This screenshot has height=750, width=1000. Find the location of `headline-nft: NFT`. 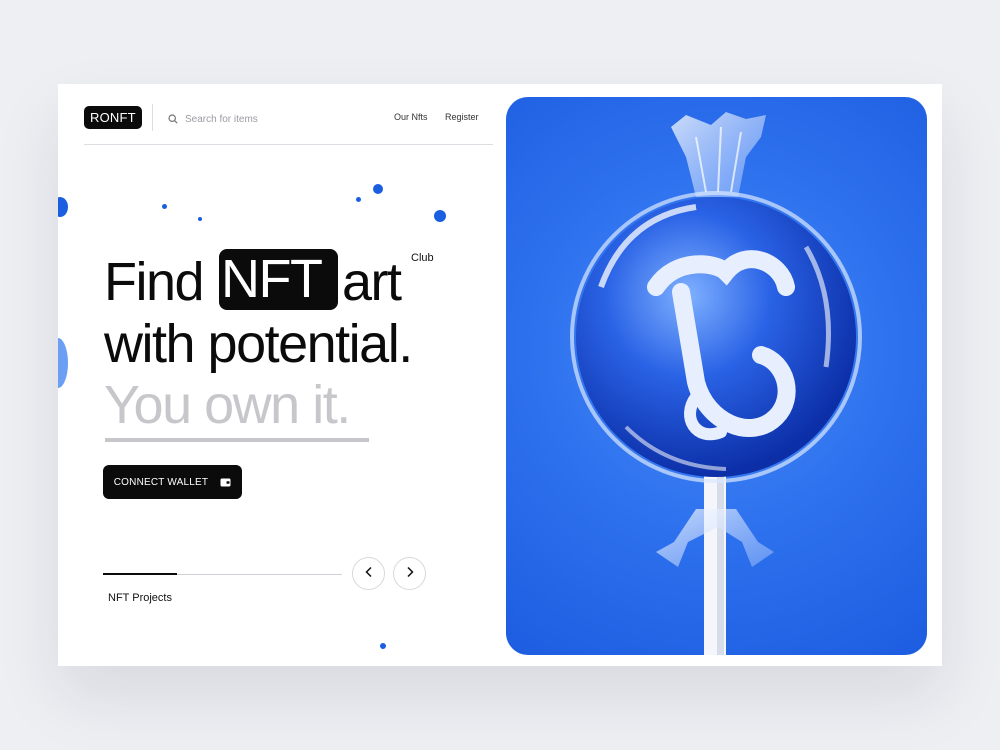

headline-nft: NFT is located at coordinates (272, 279).